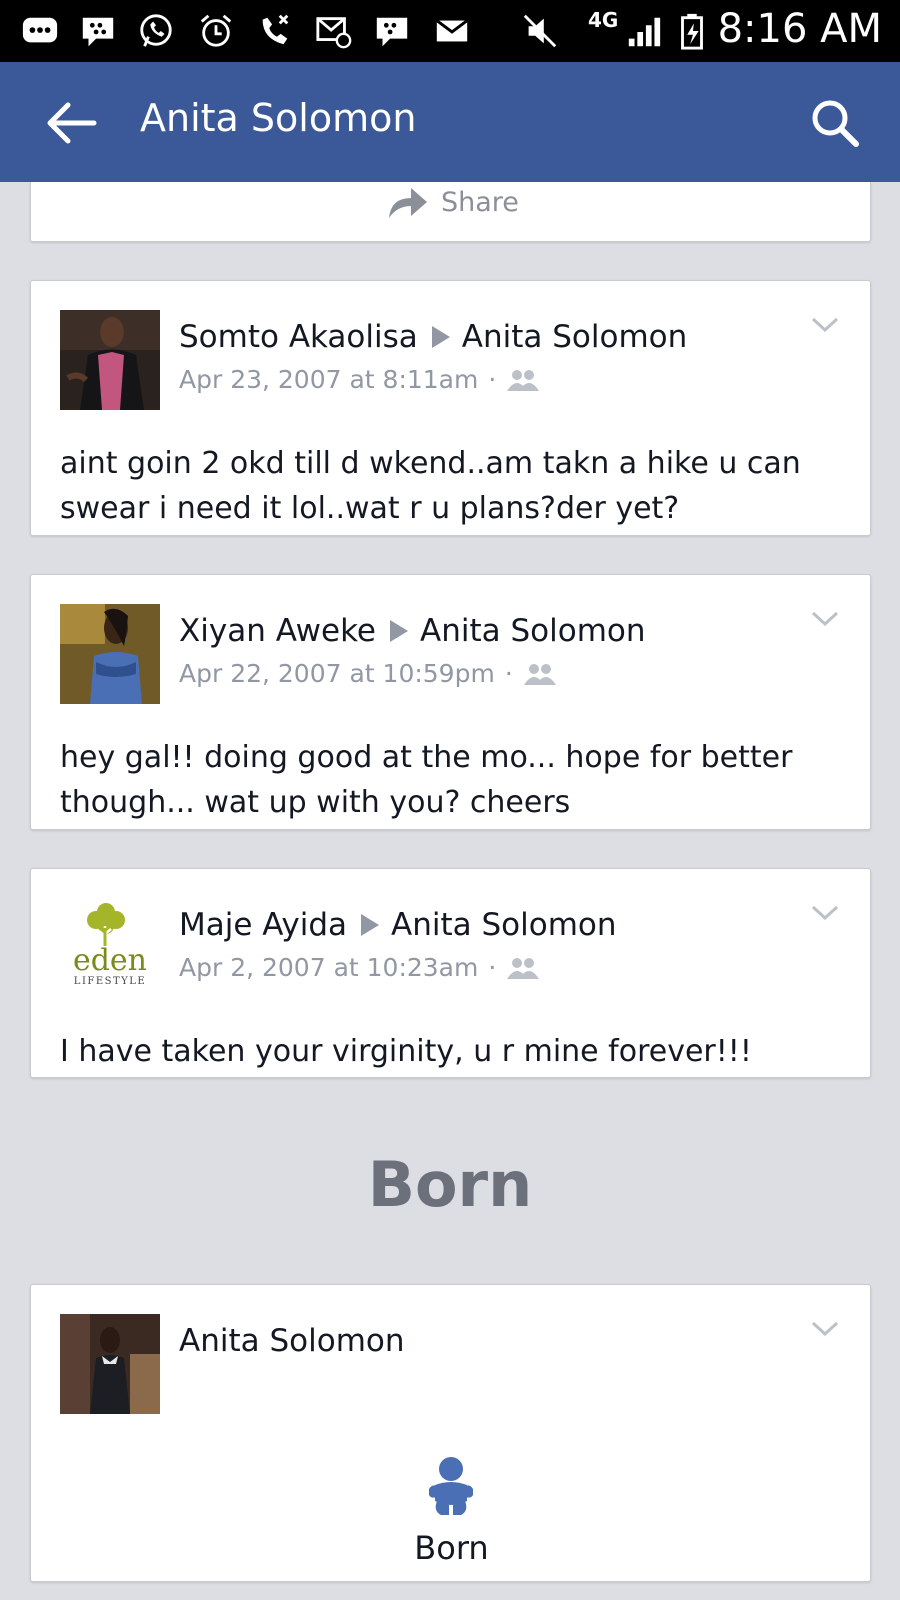 The width and height of the screenshot is (900, 1600). I want to click on author-name: Anita Solomon, so click(292, 1341).